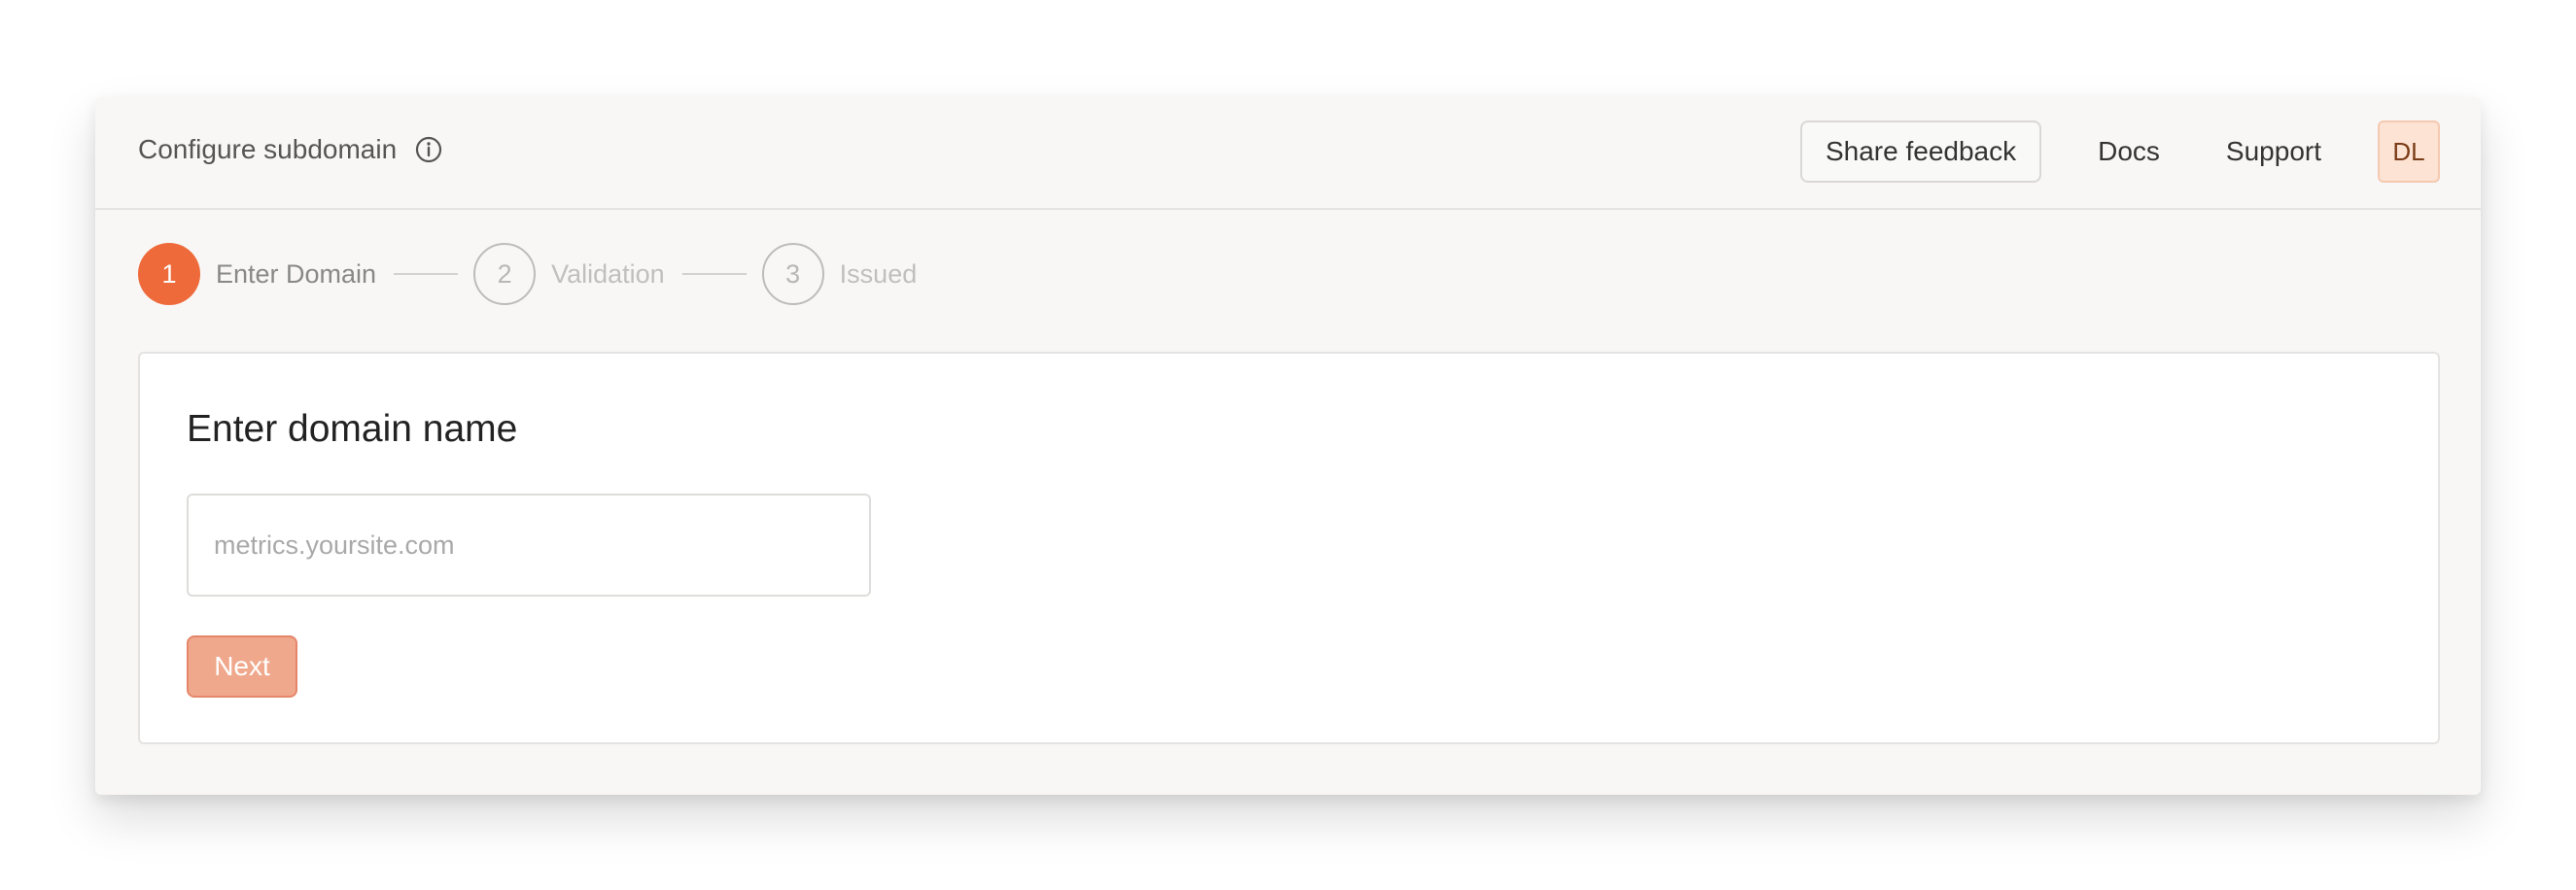 The width and height of the screenshot is (2576, 890). Describe the element at coordinates (169, 274) in the screenshot. I see `step-1-circle: 1` at that location.